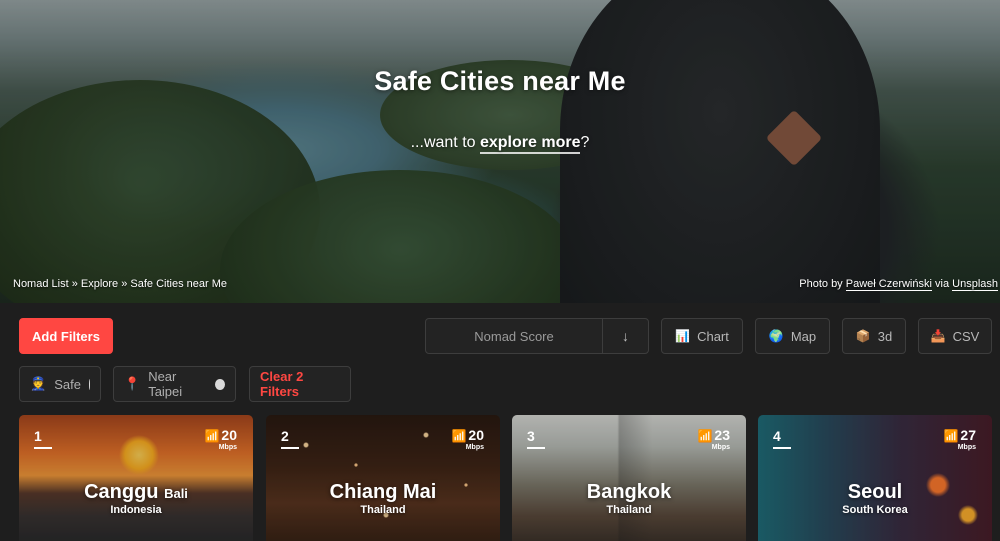 The image size is (1000, 541). Describe the element at coordinates (938, 336) in the screenshot. I see `inbox-tray-icon: 📥` at that location.